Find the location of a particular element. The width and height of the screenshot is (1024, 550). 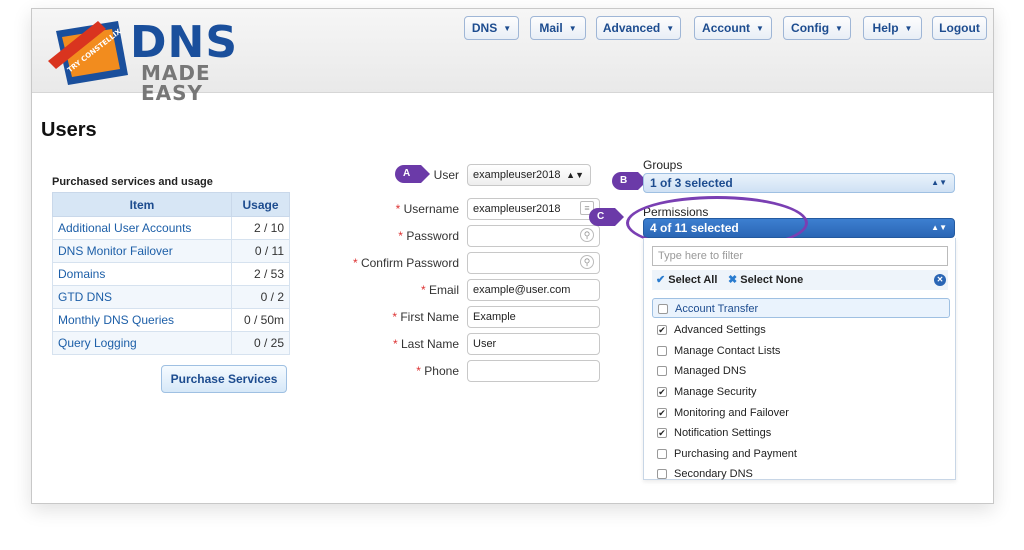

permission-option: ✔ Advanced Settings is located at coordinates (801, 330).